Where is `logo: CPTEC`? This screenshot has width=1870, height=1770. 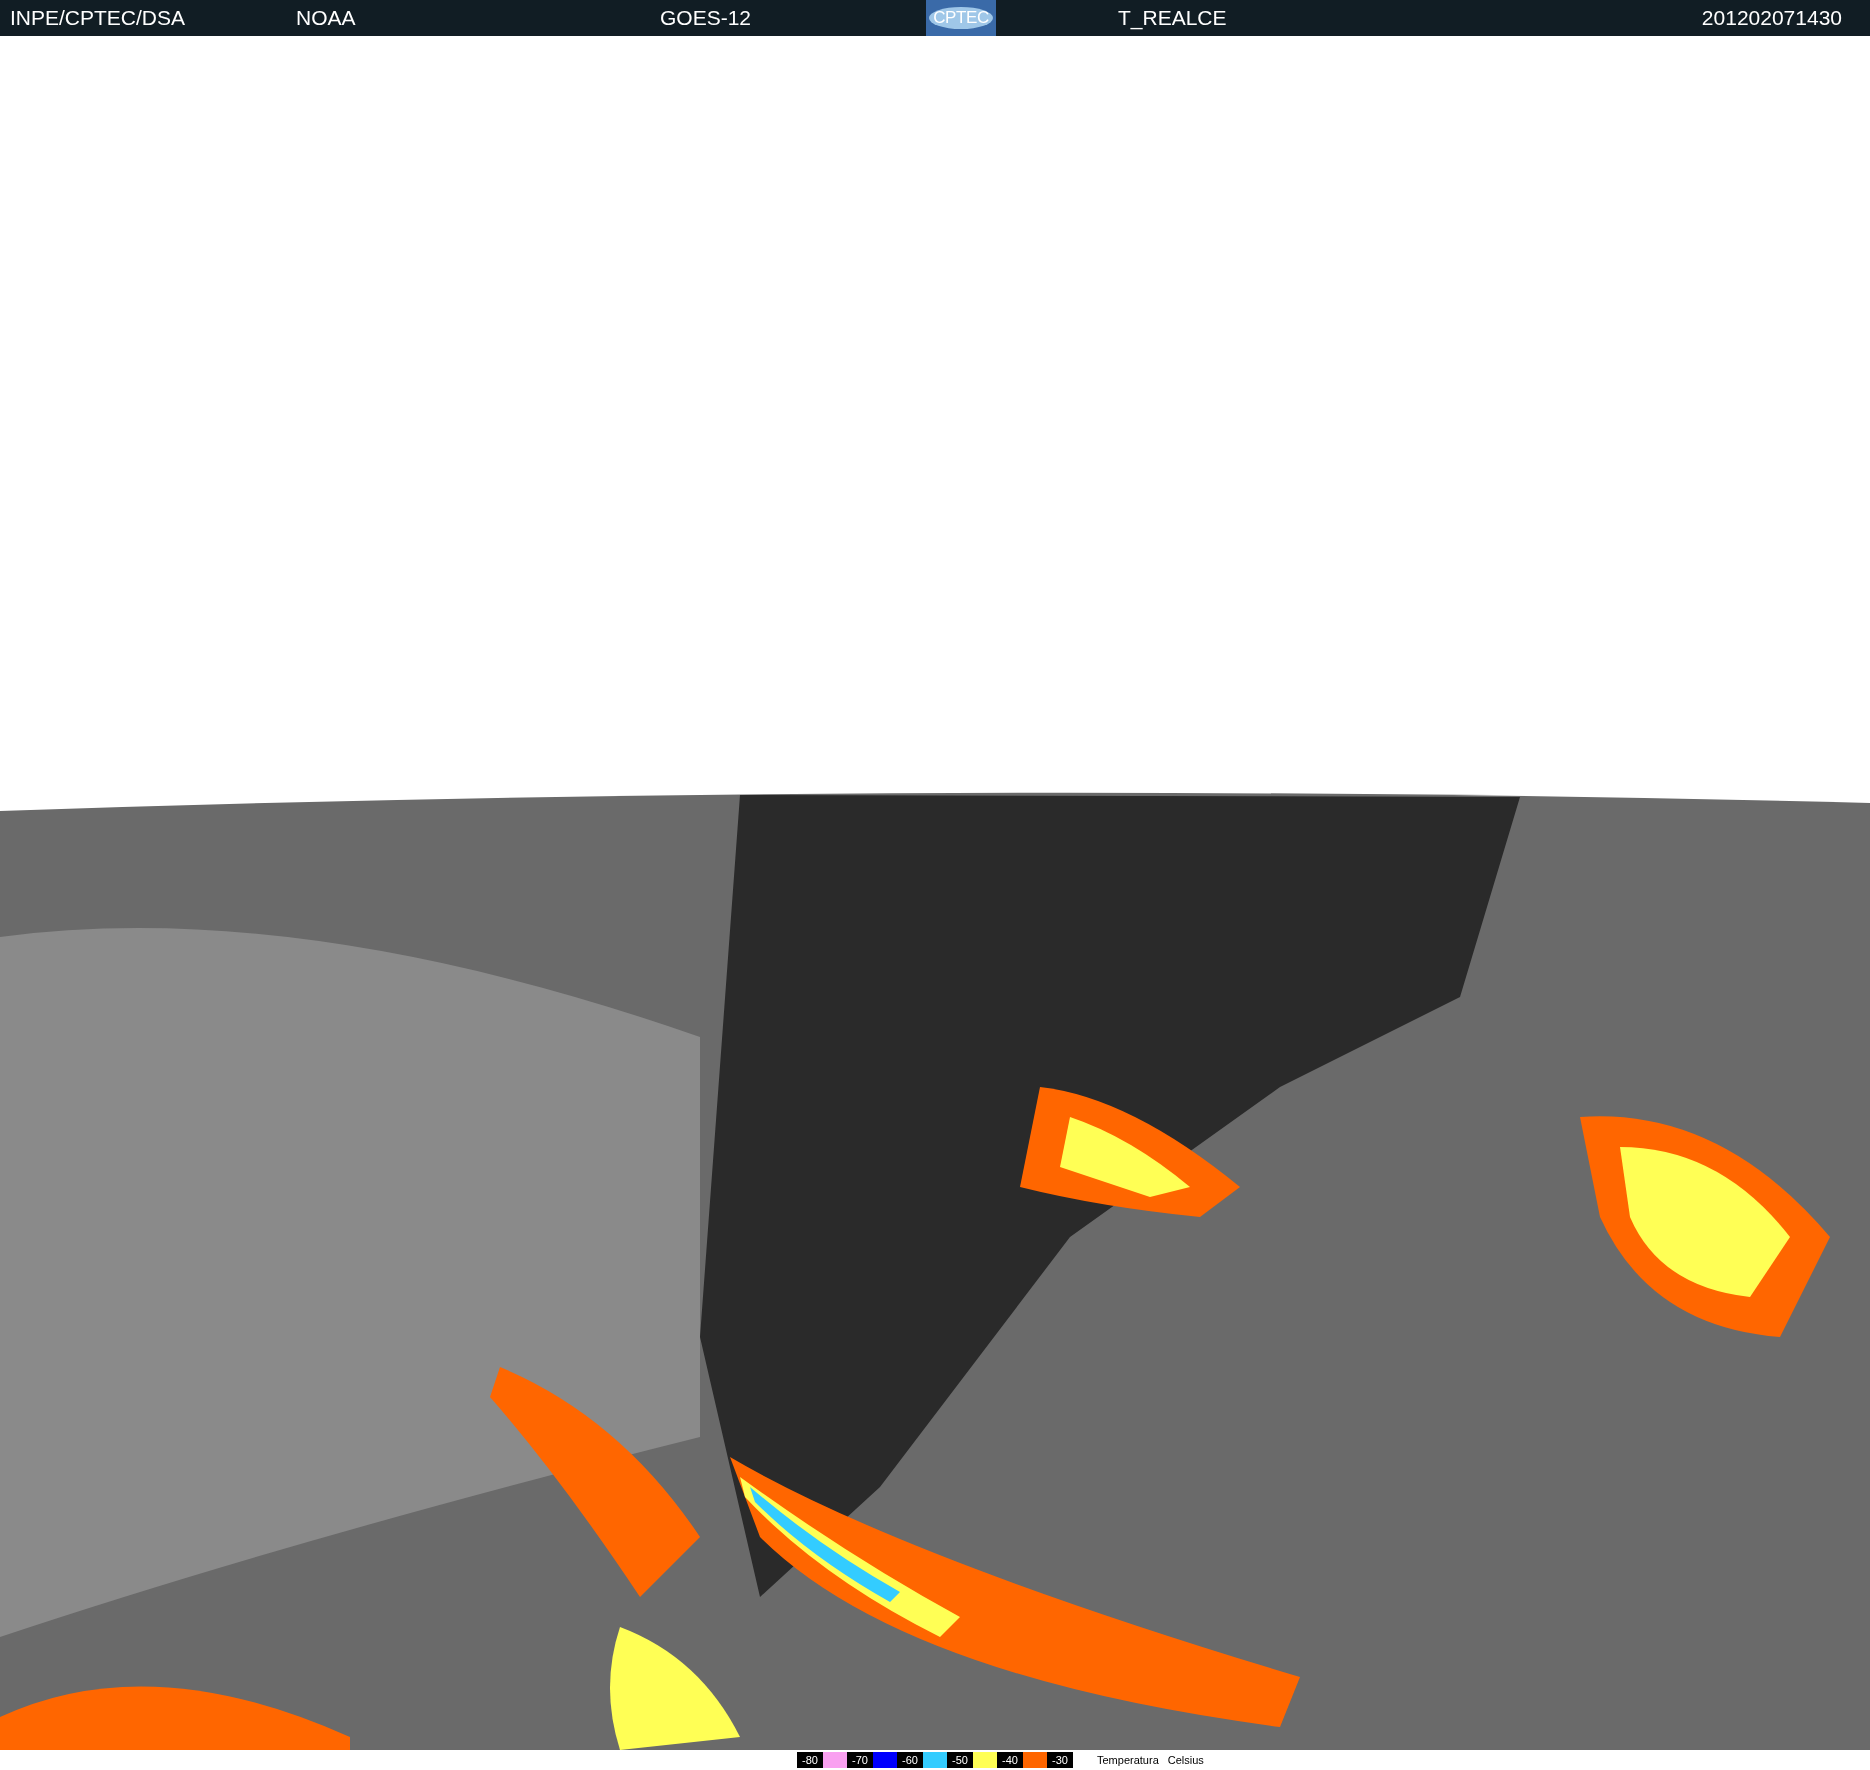 logo: CPTEC is located at coordinates (961, 18).